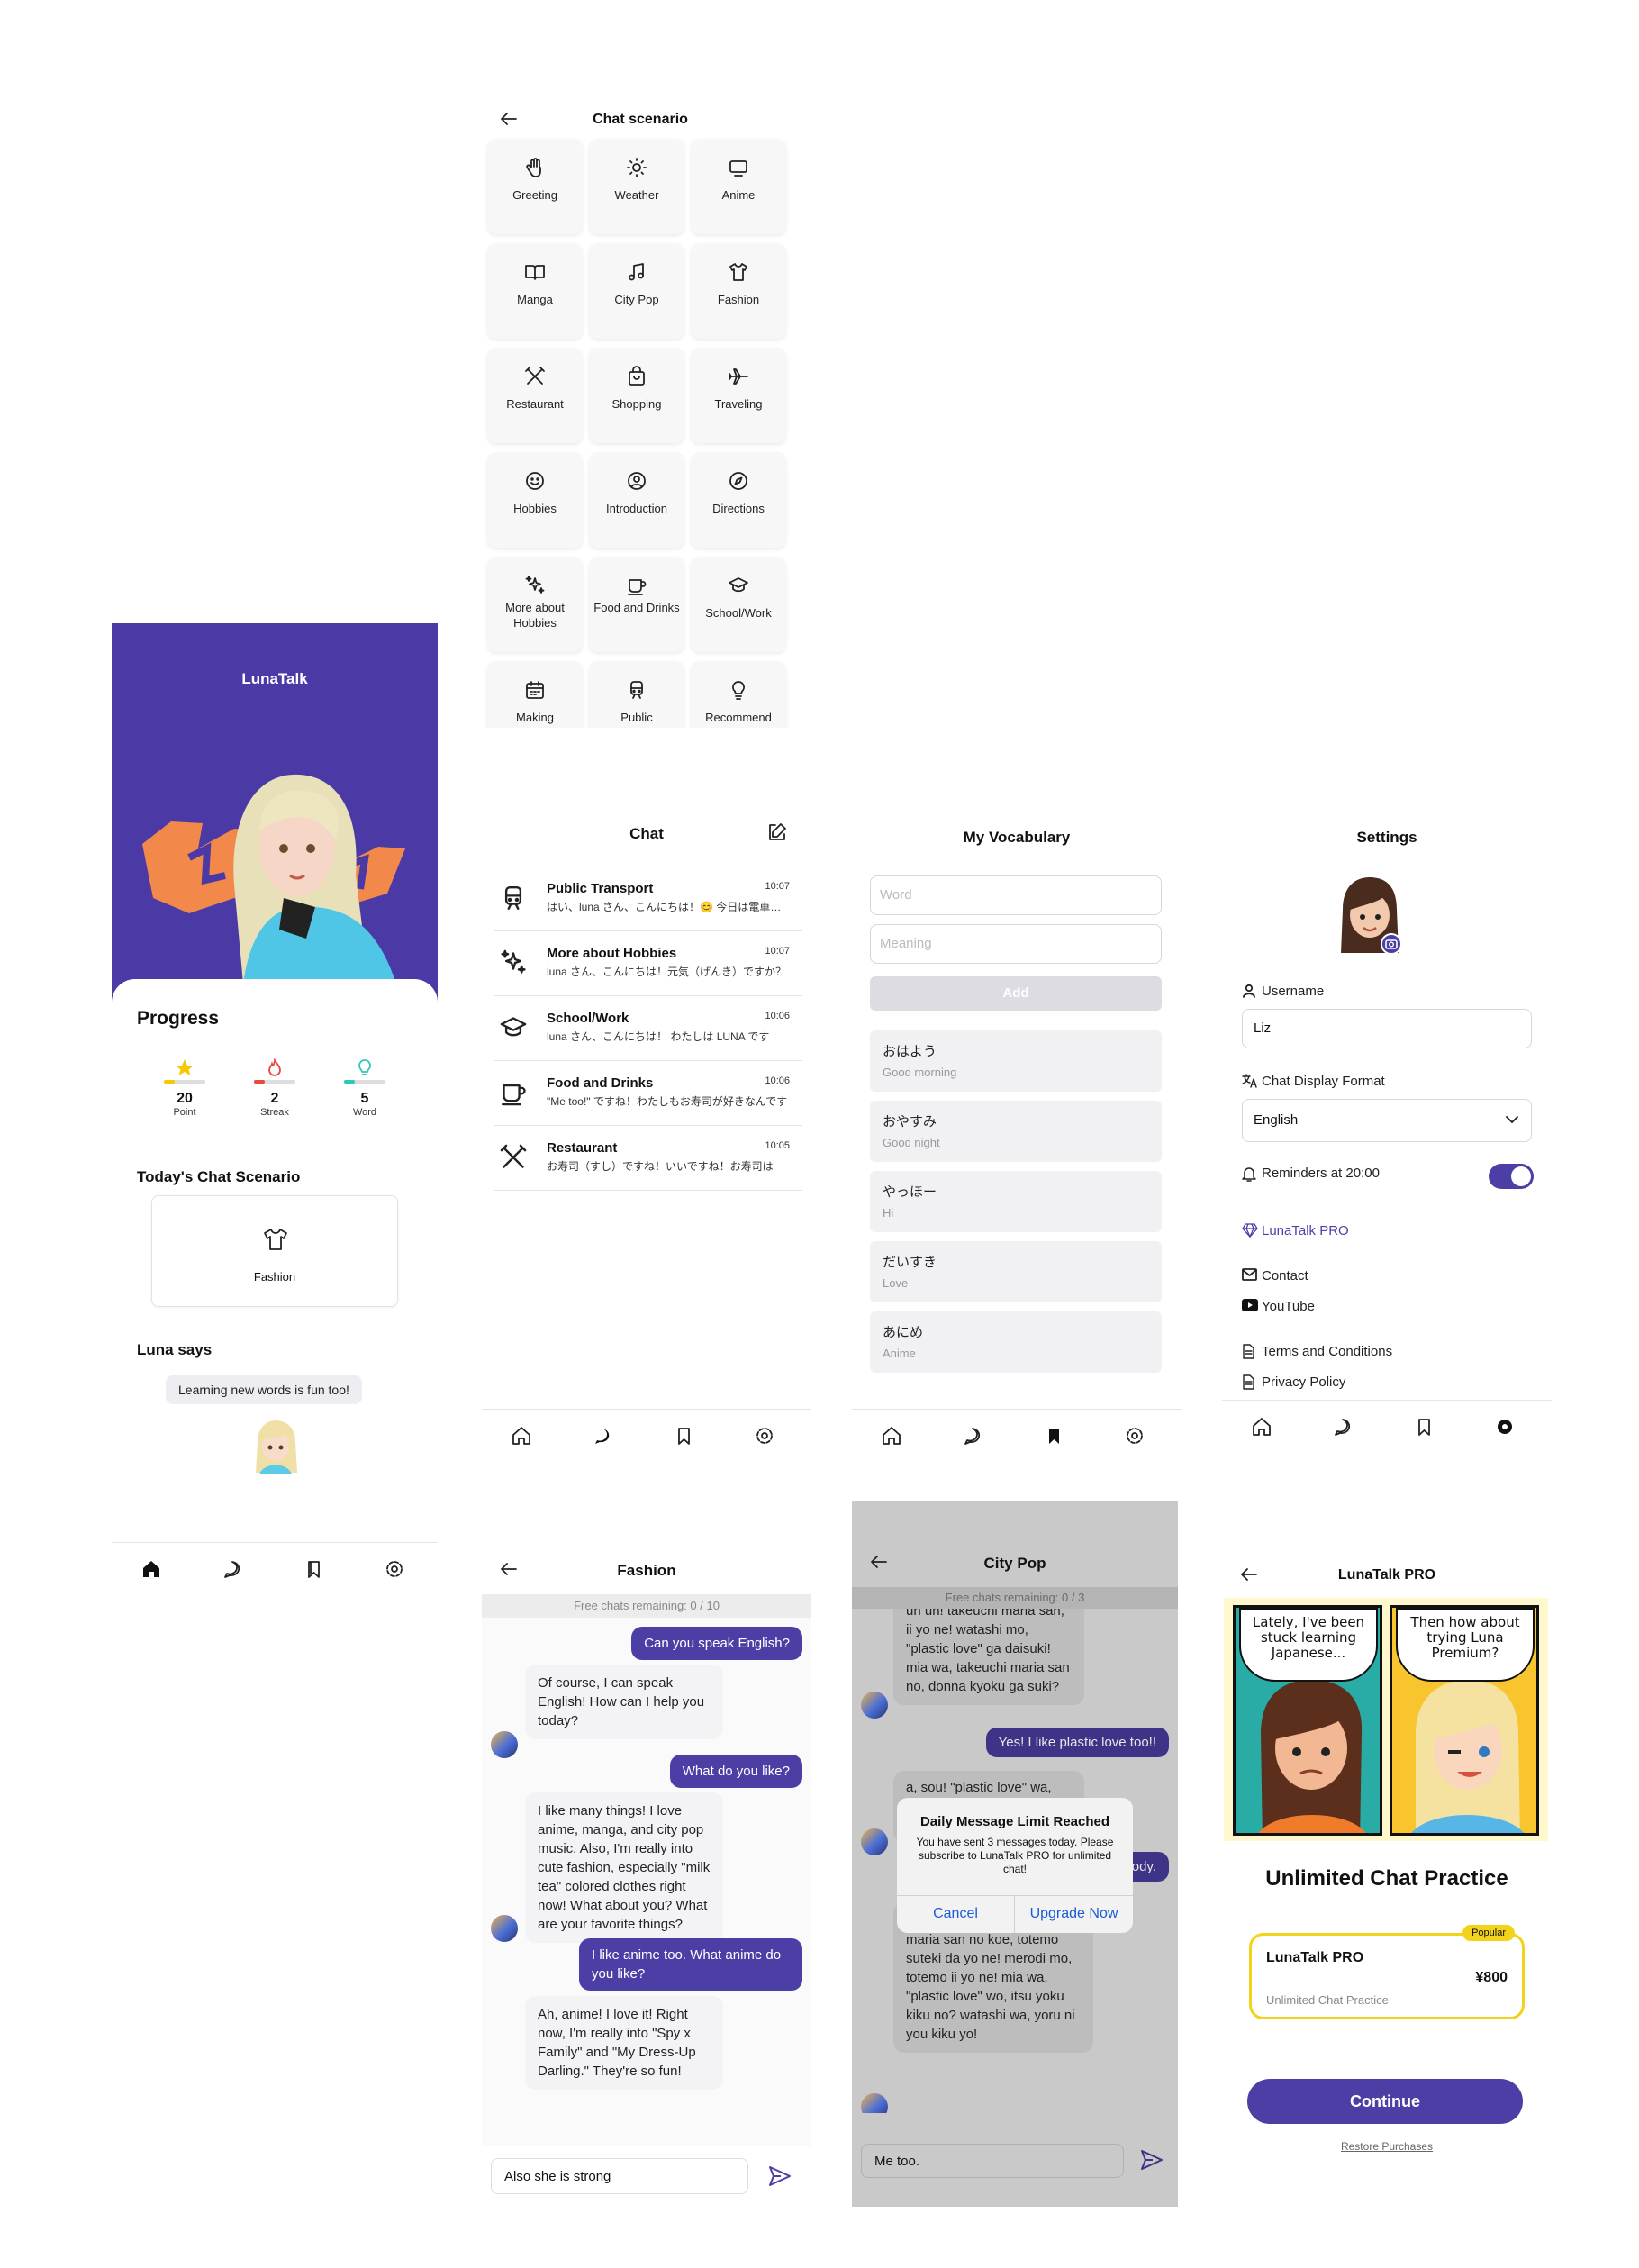 Image resolution: width=1639 pixels, height=2268 pixels. What do you see at coordinates (992, 2161) in the screenshot?
I see `message-input: Me too.` at bounding box center [992, 2161].